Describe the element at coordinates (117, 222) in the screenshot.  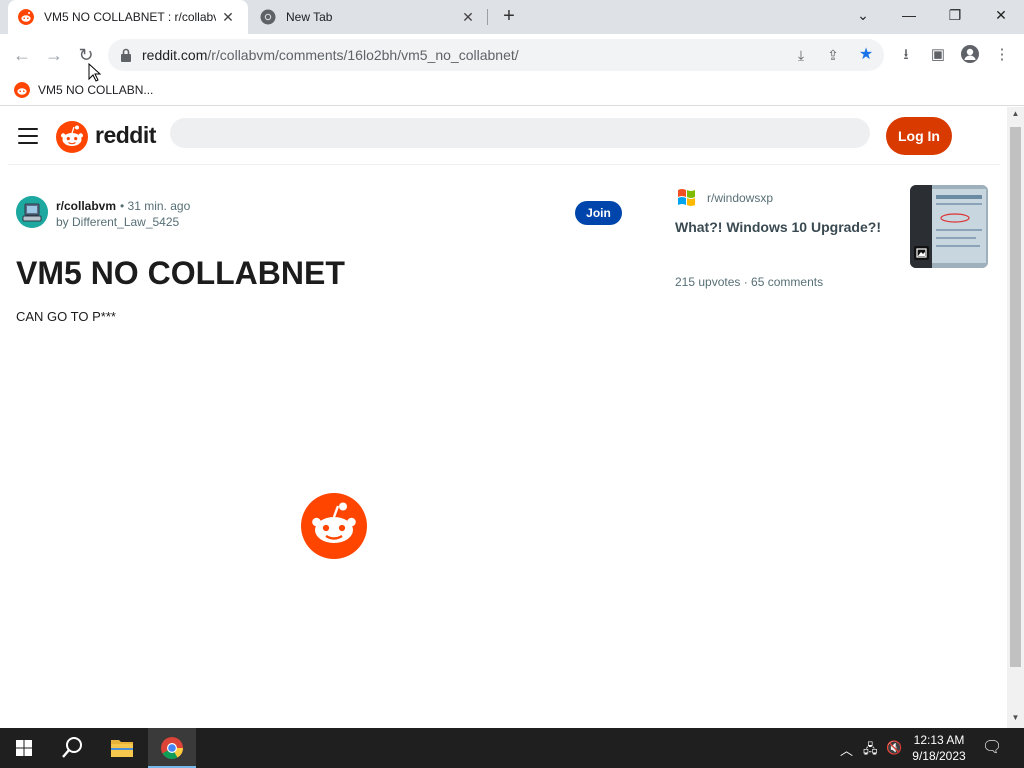
I see `post-author: by Different_Law_5425` at that location.